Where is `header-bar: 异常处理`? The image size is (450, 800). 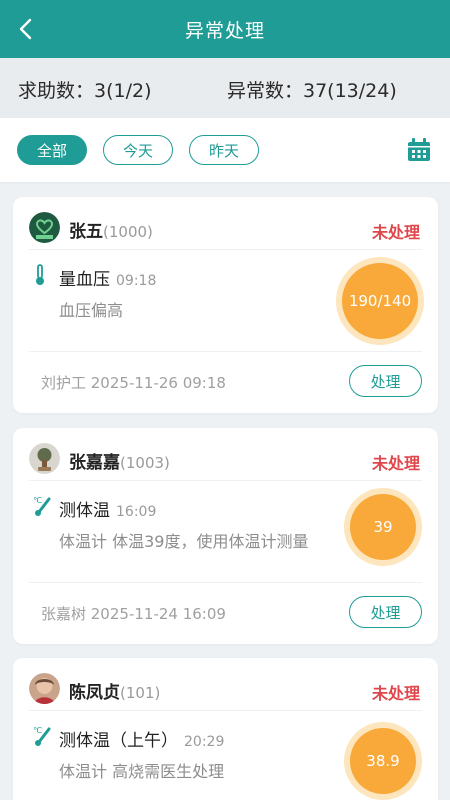
header-bar: 异常处理 is located at coordinates (225, 29).